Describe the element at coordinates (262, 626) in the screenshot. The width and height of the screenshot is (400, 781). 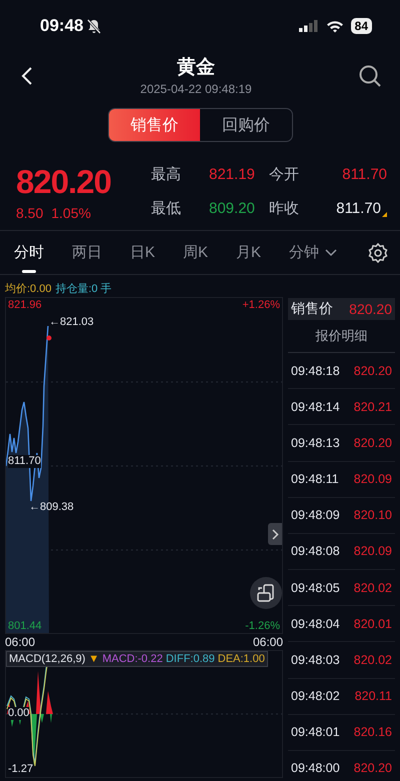
I see `min-percent-label: -1.26%` at that location.